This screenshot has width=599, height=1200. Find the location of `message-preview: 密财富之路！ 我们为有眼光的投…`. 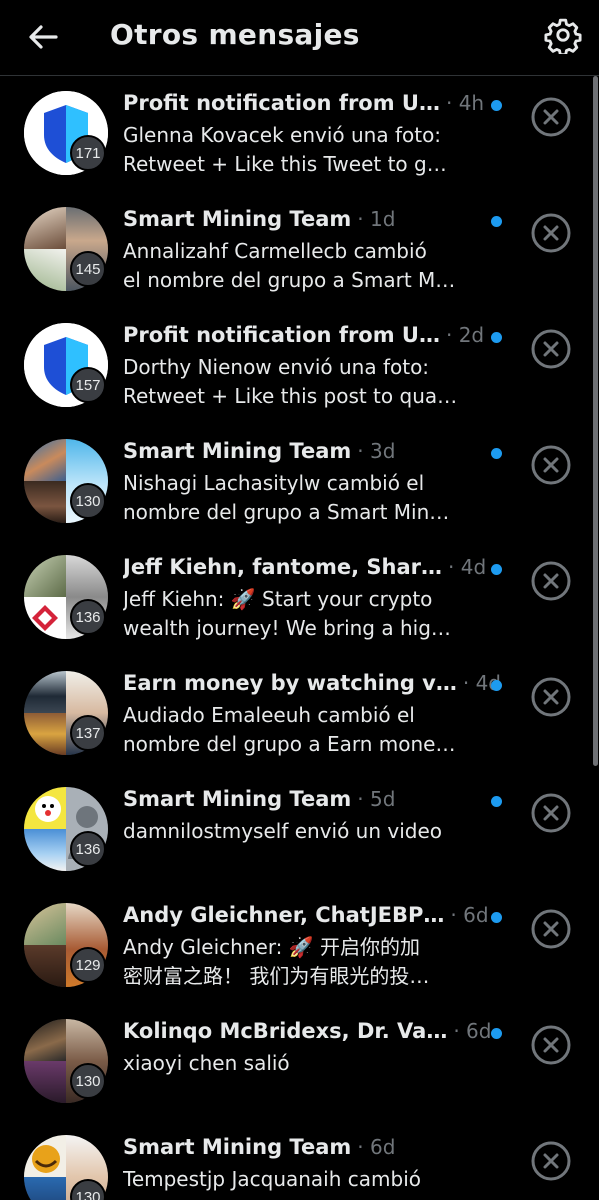

message-preview: 密财富之路！ 我们为有眼光的投… is located at coordinates (276, 976).